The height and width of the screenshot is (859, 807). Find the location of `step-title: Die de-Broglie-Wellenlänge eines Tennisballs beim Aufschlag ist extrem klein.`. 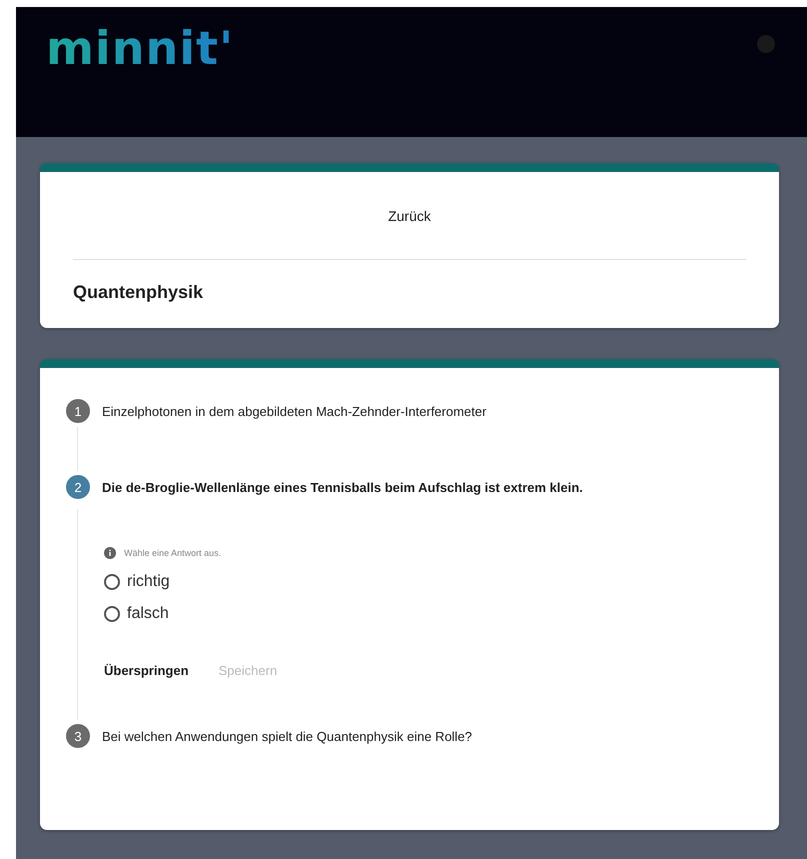

step-title: Die de-Broglie-Wellenlänge eines Tennisballs beim Aufschlag ist extrem klein. is located at coordinates (342, 487).